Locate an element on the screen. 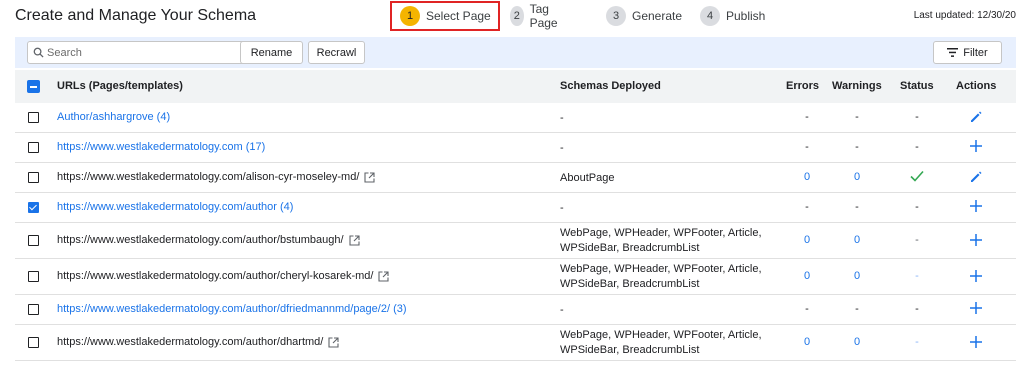 This screenshot has width=1024, height=367. step-number: 3 is located at coordinates (616, 16).